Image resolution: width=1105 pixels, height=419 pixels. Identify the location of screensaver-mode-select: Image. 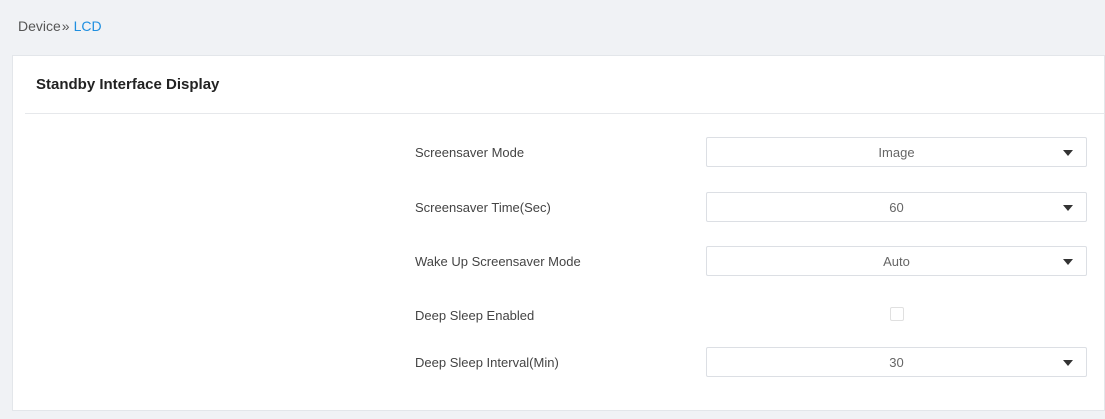
(896, 152).